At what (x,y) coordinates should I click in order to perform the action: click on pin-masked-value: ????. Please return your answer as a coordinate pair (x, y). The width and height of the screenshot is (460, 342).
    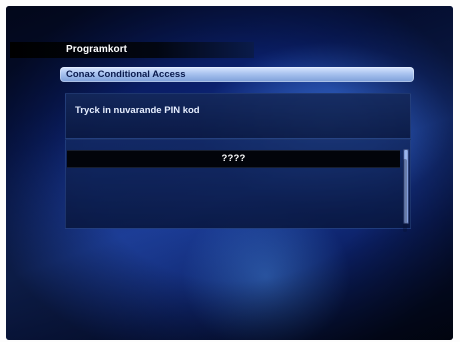
    Looking at the image, I should click on (233, 158).